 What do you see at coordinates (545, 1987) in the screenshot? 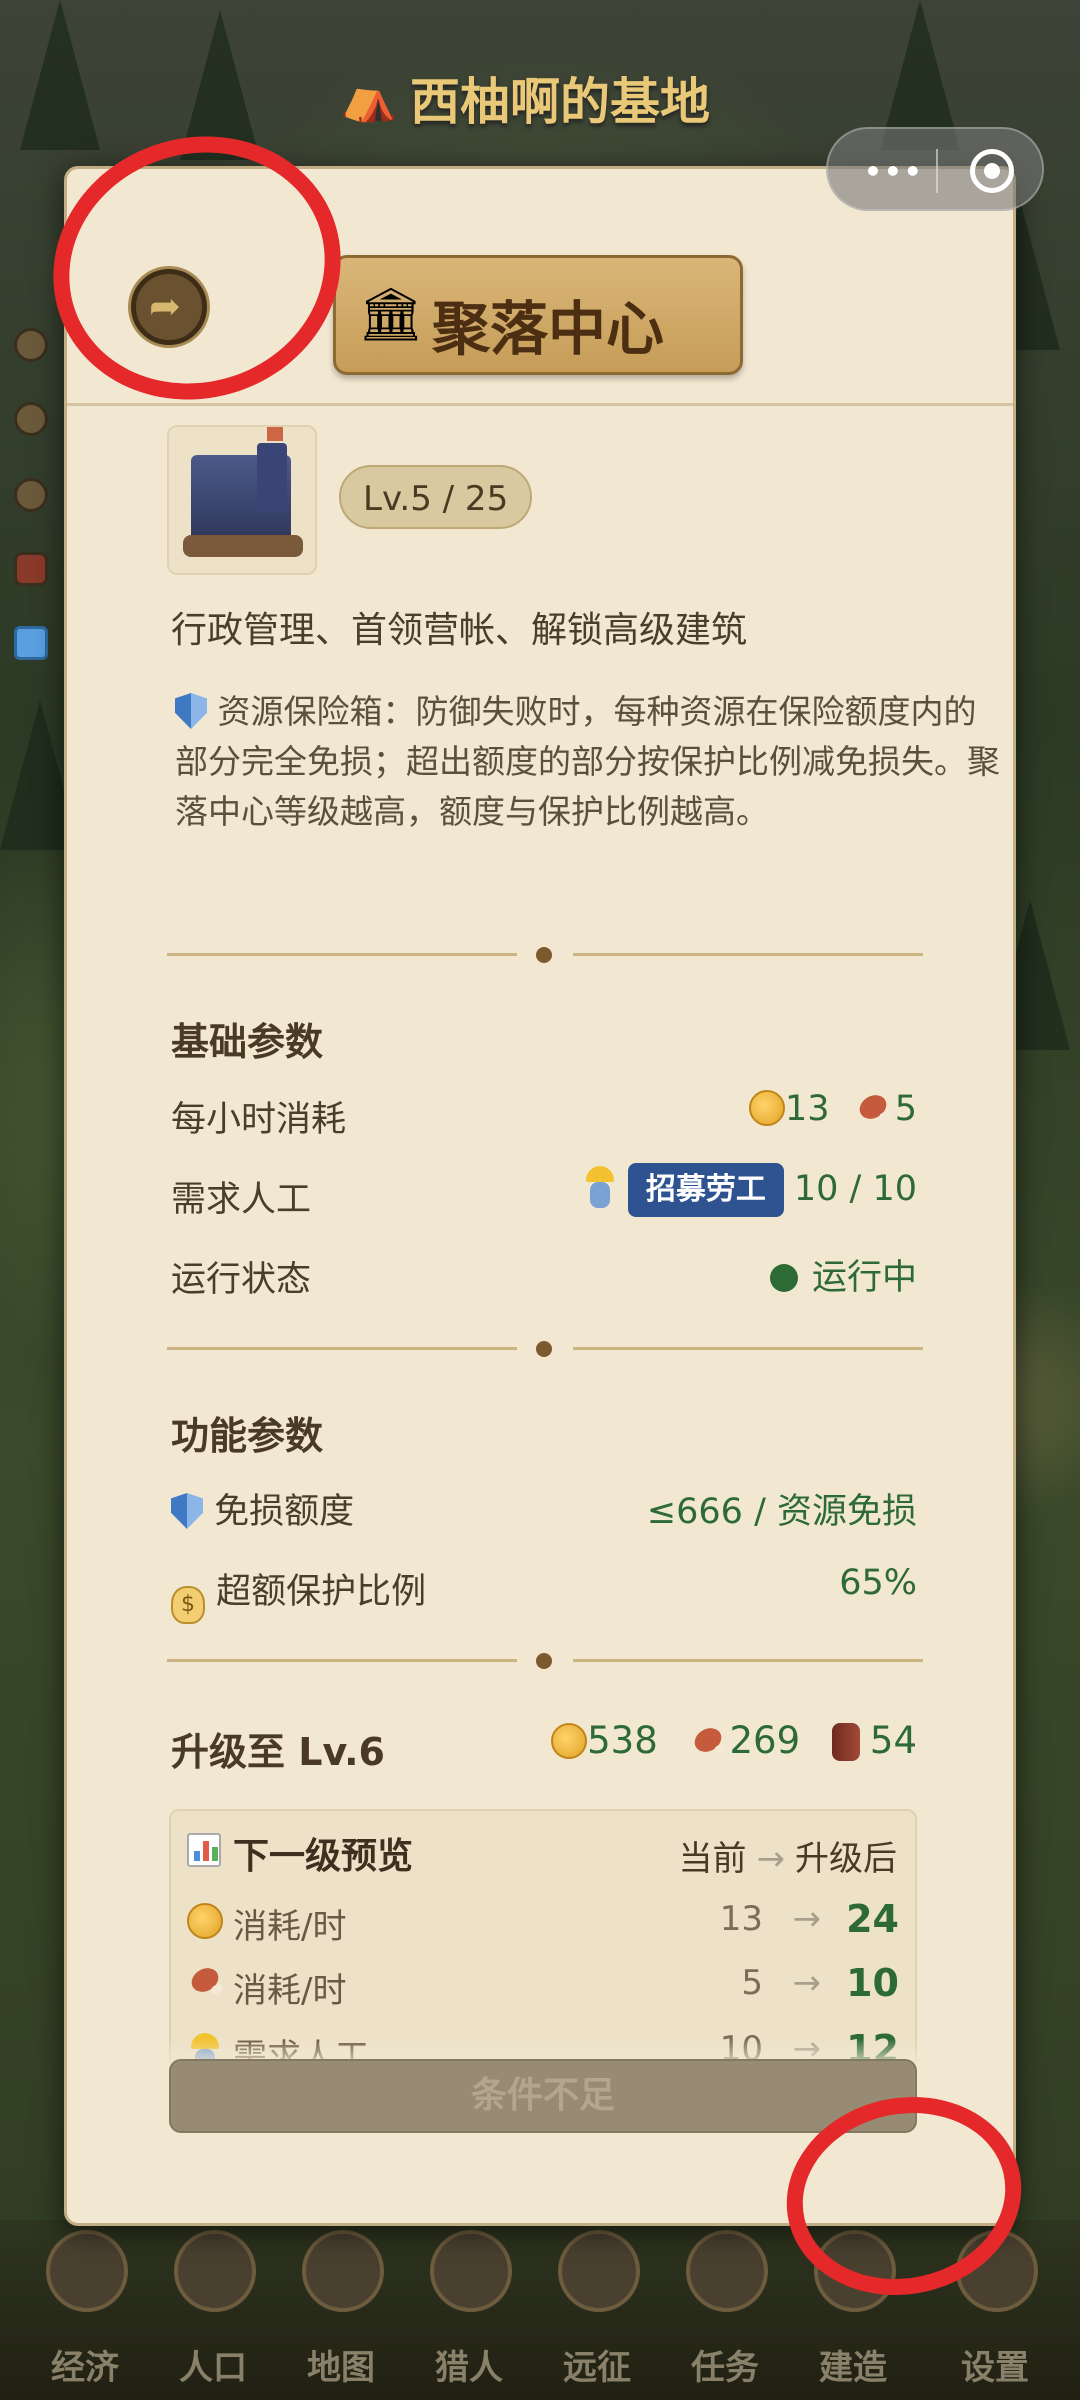
I see `preview-row: 消耗/时 5 → 10` at bounding box center [545, 1987].